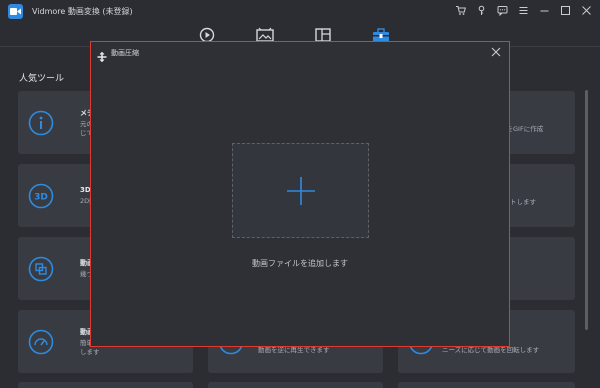  Describe the element at coordinates (90, 352) in the screenshot. I see `card-description: します` at that location.